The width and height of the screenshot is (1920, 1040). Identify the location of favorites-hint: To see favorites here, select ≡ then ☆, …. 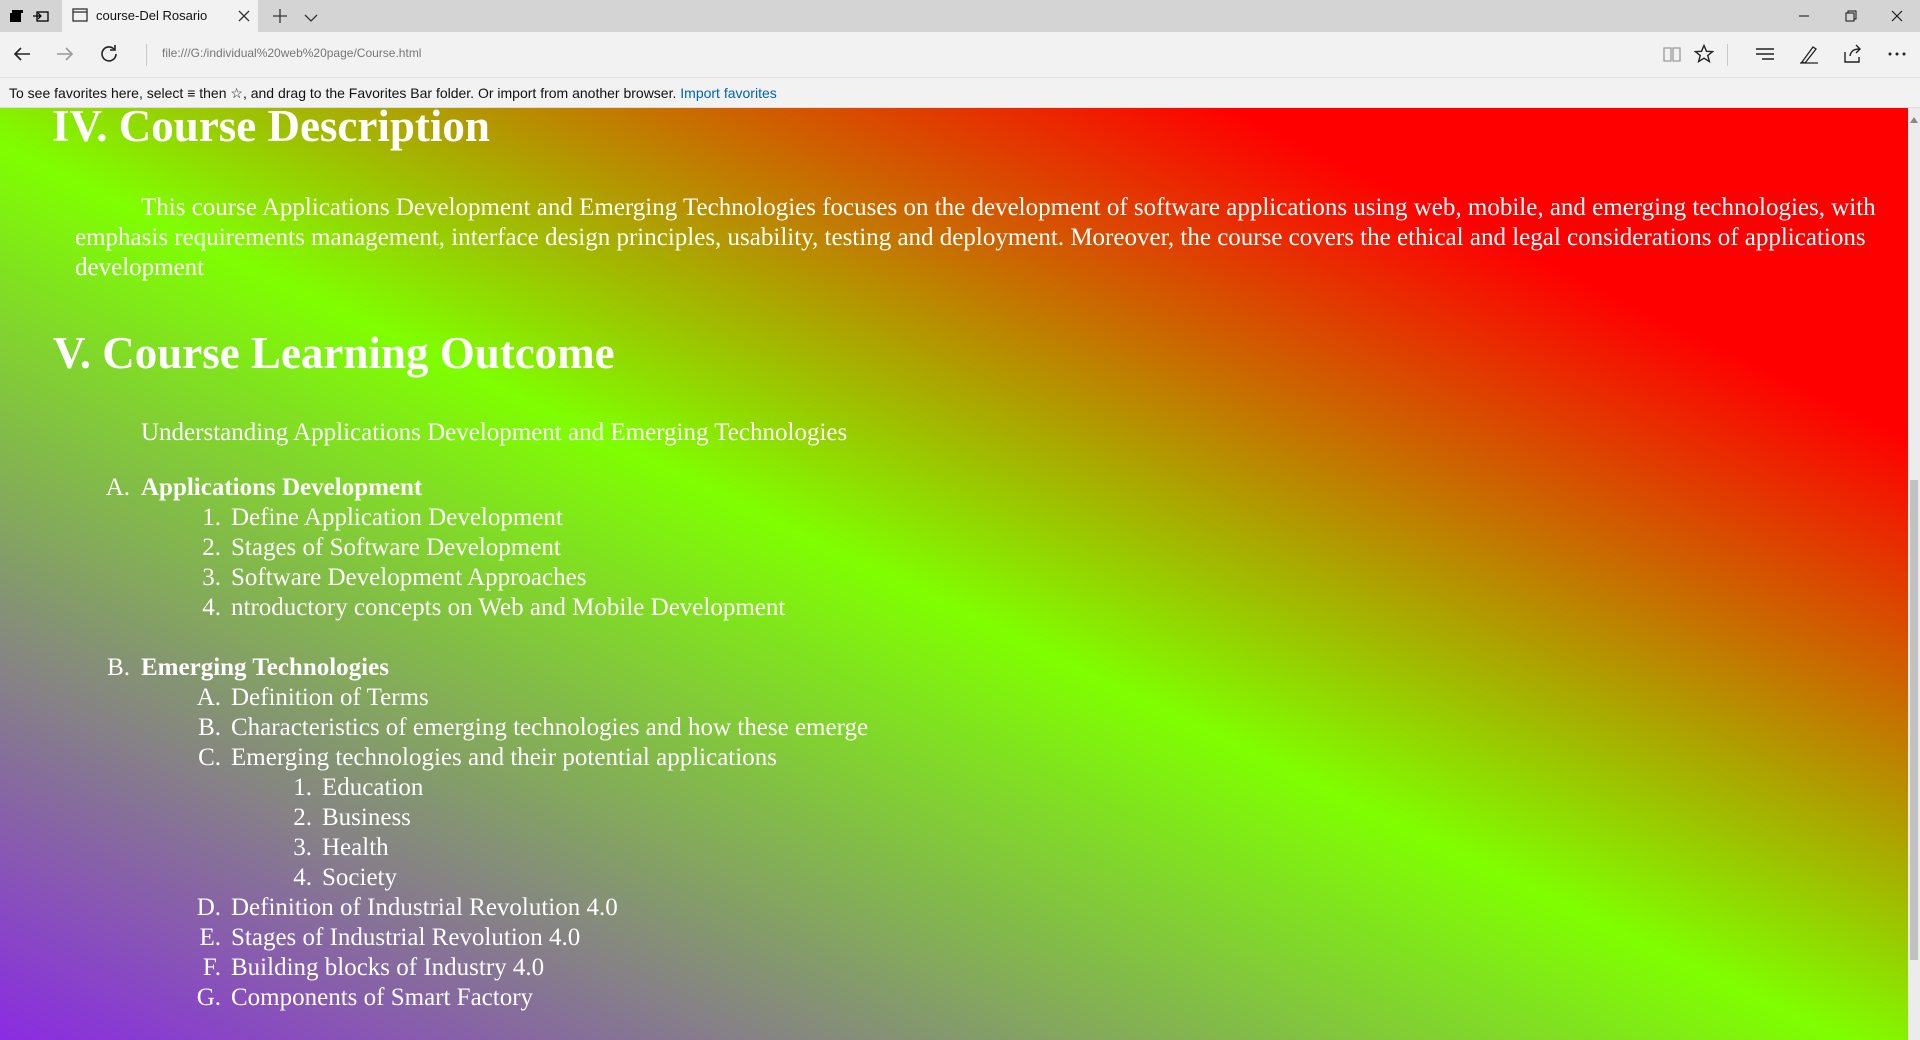
(393, 93).